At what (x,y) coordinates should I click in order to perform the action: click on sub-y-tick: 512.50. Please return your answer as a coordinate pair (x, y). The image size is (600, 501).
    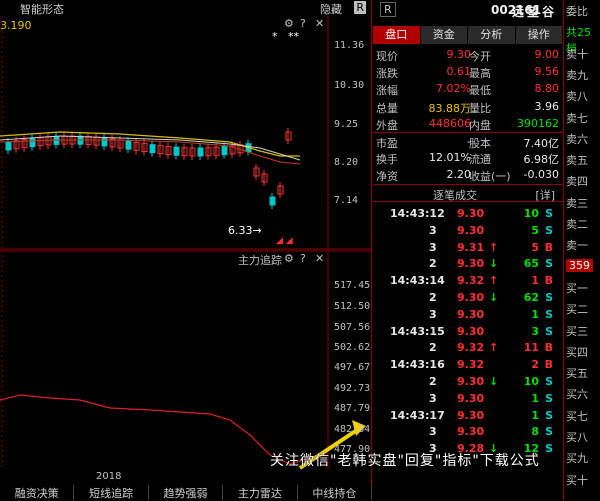
    Looking at the image, I should click on (352, 306).